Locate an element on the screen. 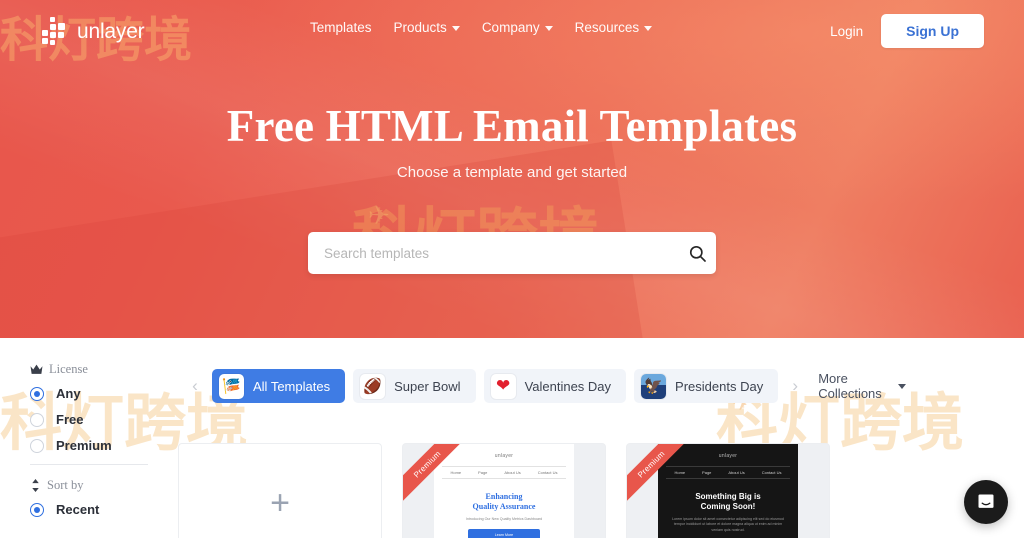  nav-label-products: Products is located at coordinates (420, 27).